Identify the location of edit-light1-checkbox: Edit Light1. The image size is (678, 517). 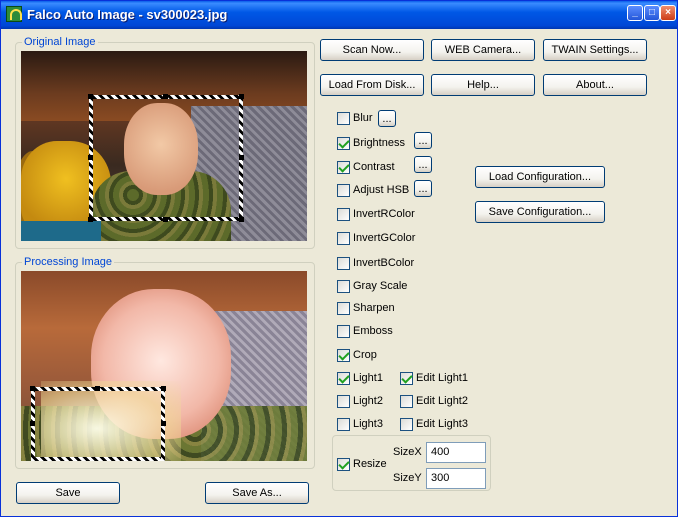
(434, 378).